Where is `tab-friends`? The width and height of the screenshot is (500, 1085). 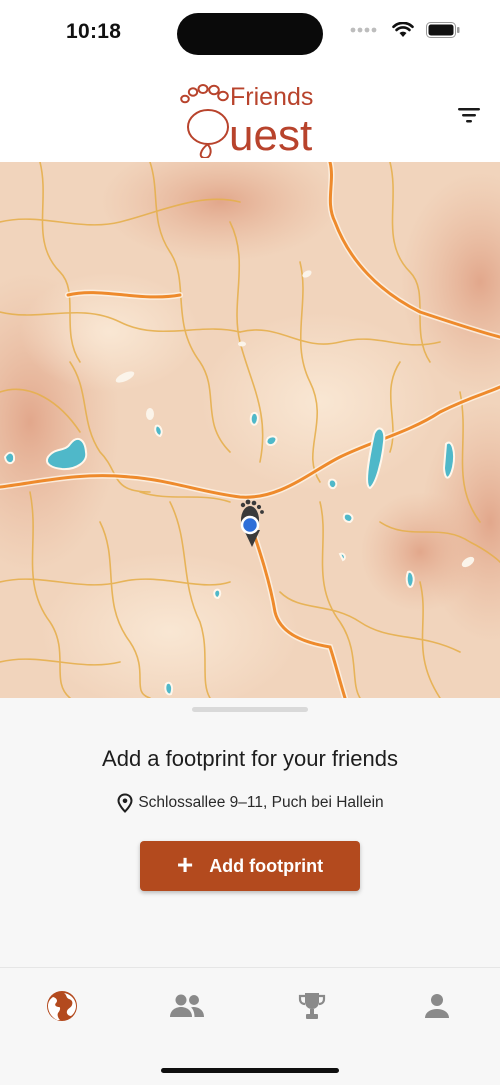
tab-friends is located at coordinates (187, 1006).